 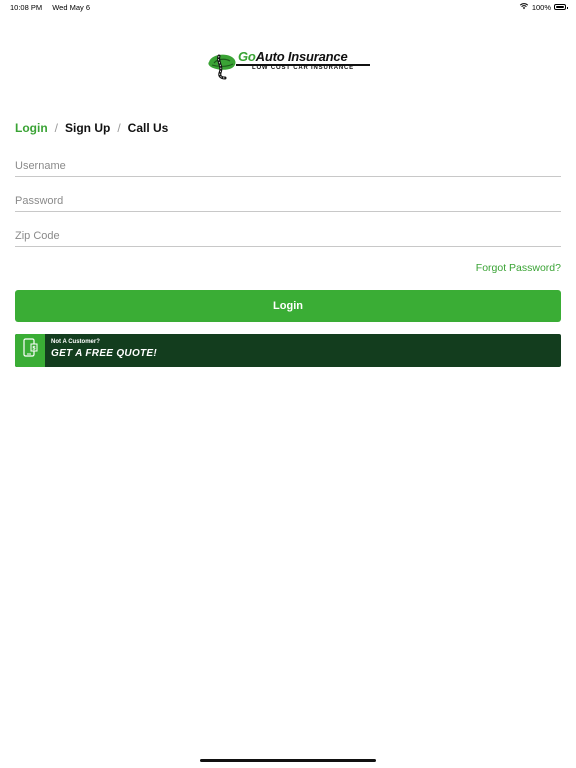 I want to click on login-button: Login, so click(x=288, y=306).